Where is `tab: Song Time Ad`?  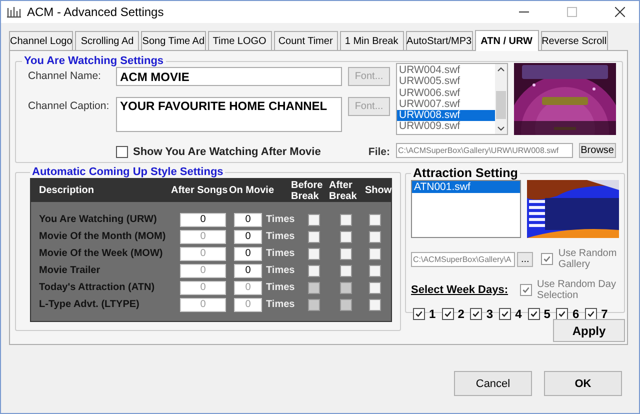
tab: Song Time Ad is located at coordinates (173, 40).